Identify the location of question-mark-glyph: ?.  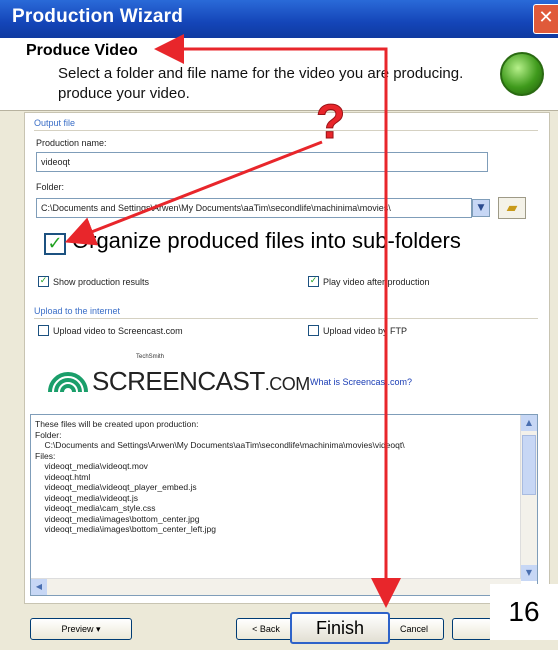
(330, 122).